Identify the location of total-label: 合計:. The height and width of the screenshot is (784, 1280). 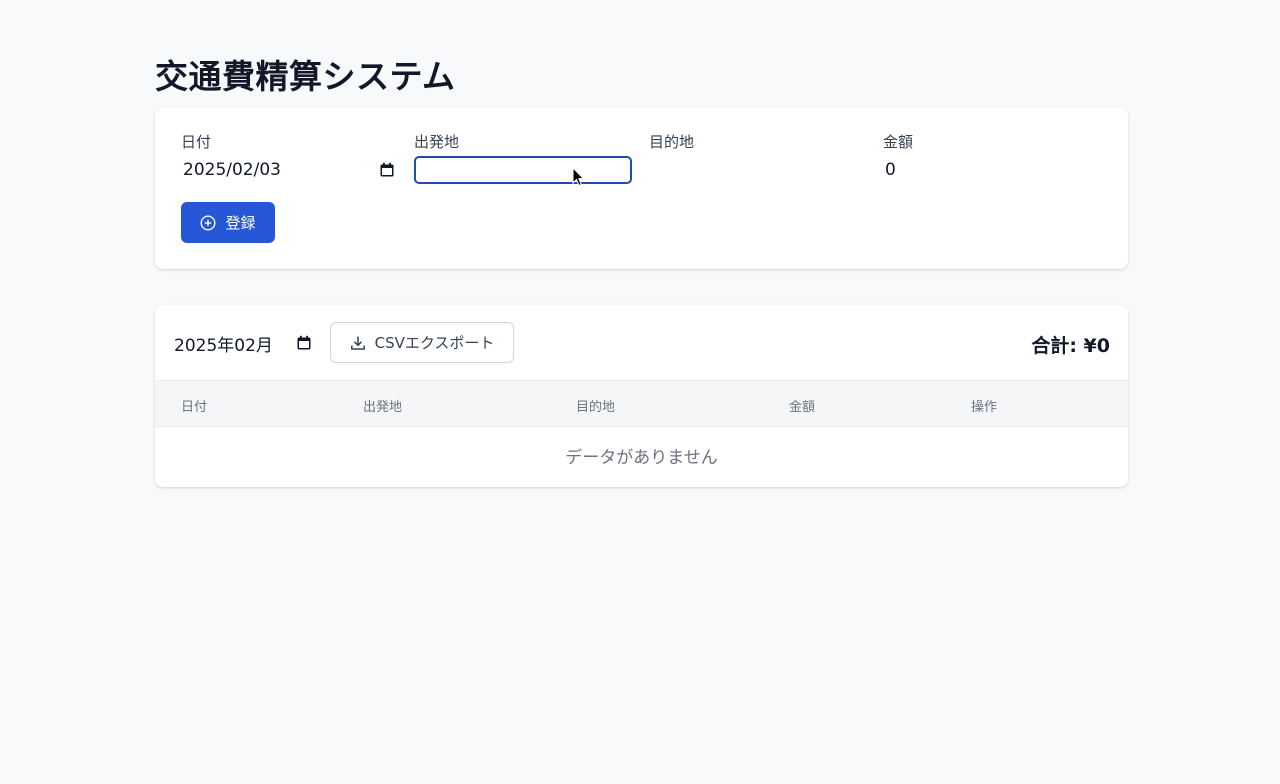
(1057, 346).